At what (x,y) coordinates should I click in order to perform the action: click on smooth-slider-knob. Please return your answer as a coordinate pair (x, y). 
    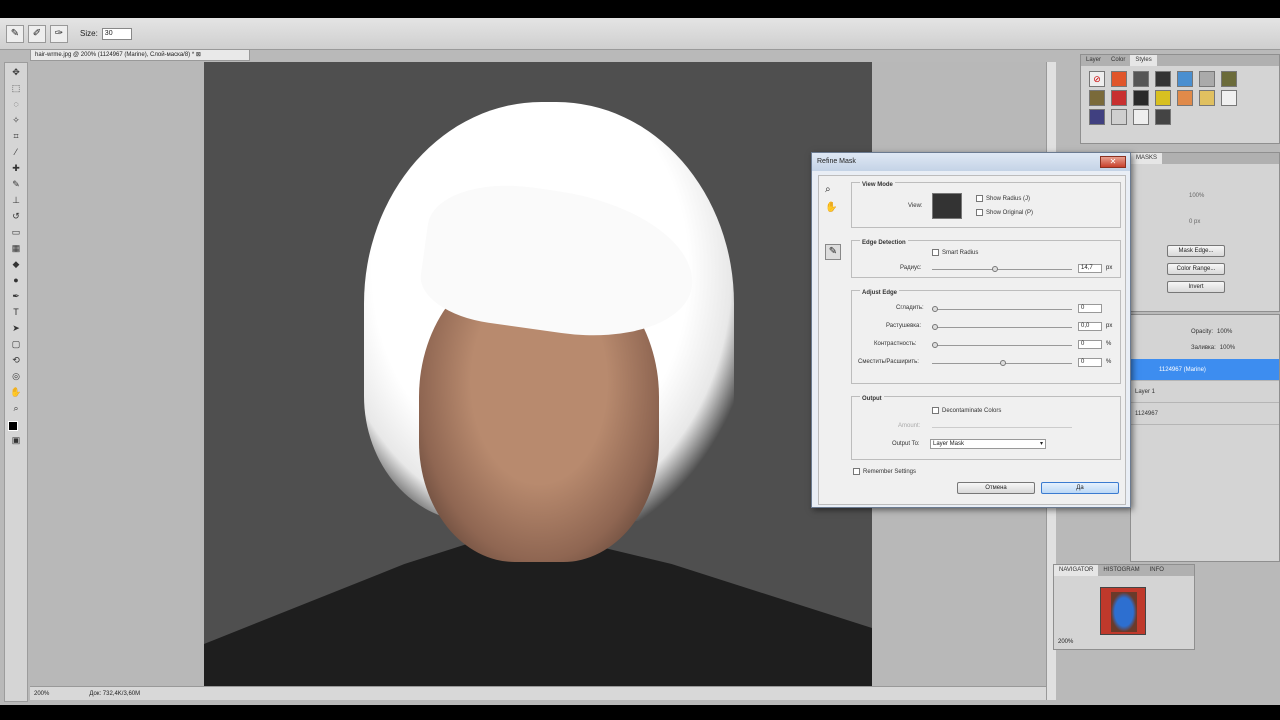
    Looking at the image, I should click on (935, 309).